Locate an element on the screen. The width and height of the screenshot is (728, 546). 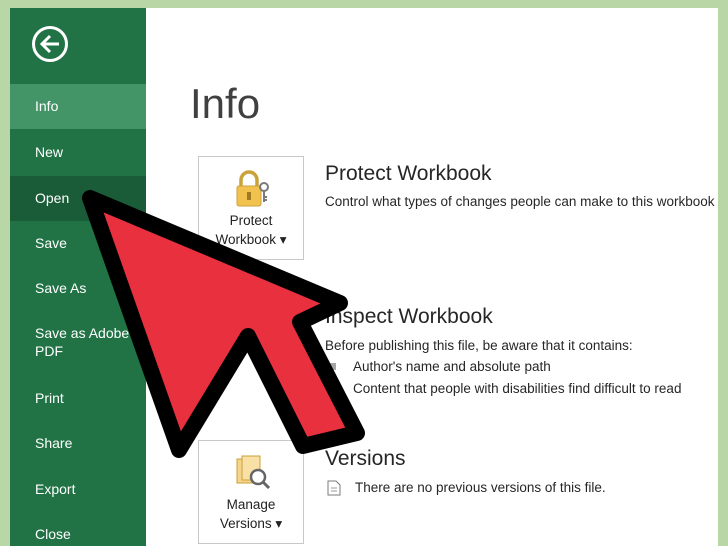
versions-heading: Versions is located at coordinates (365, 458).